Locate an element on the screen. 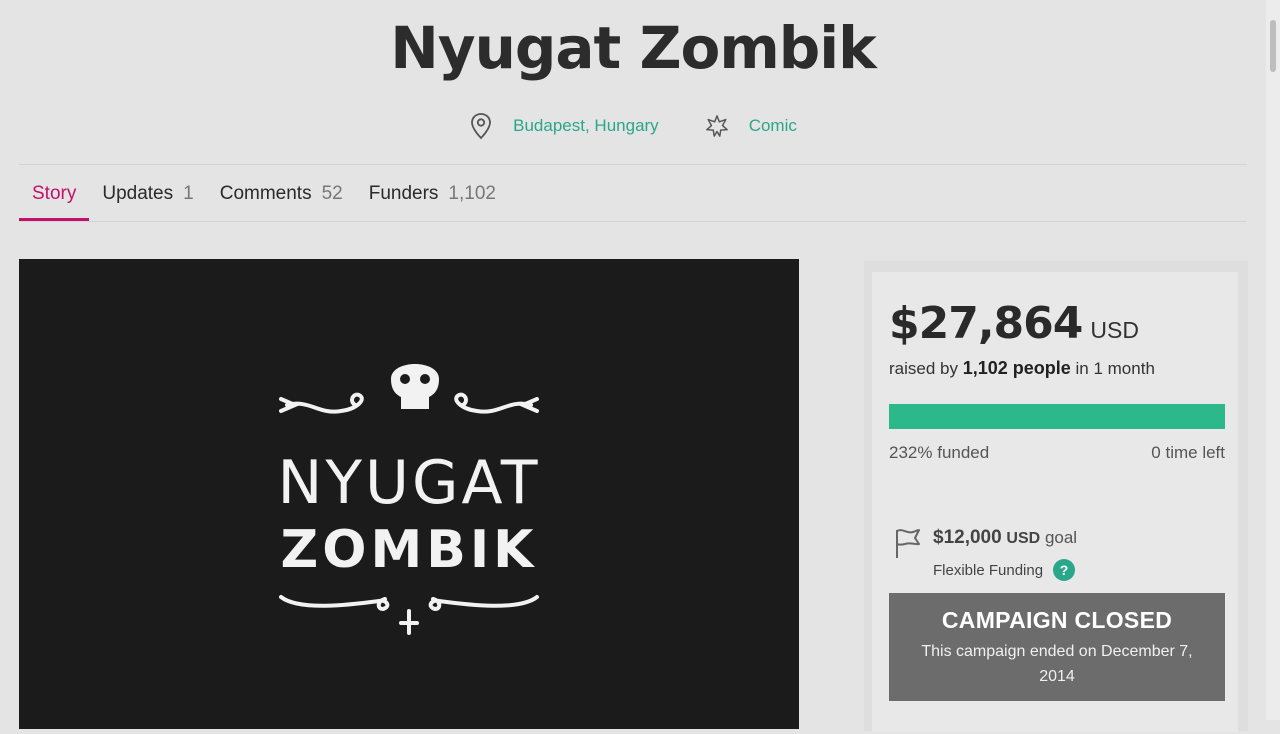  goal-label: goal is located at coordinates (1061, 537).